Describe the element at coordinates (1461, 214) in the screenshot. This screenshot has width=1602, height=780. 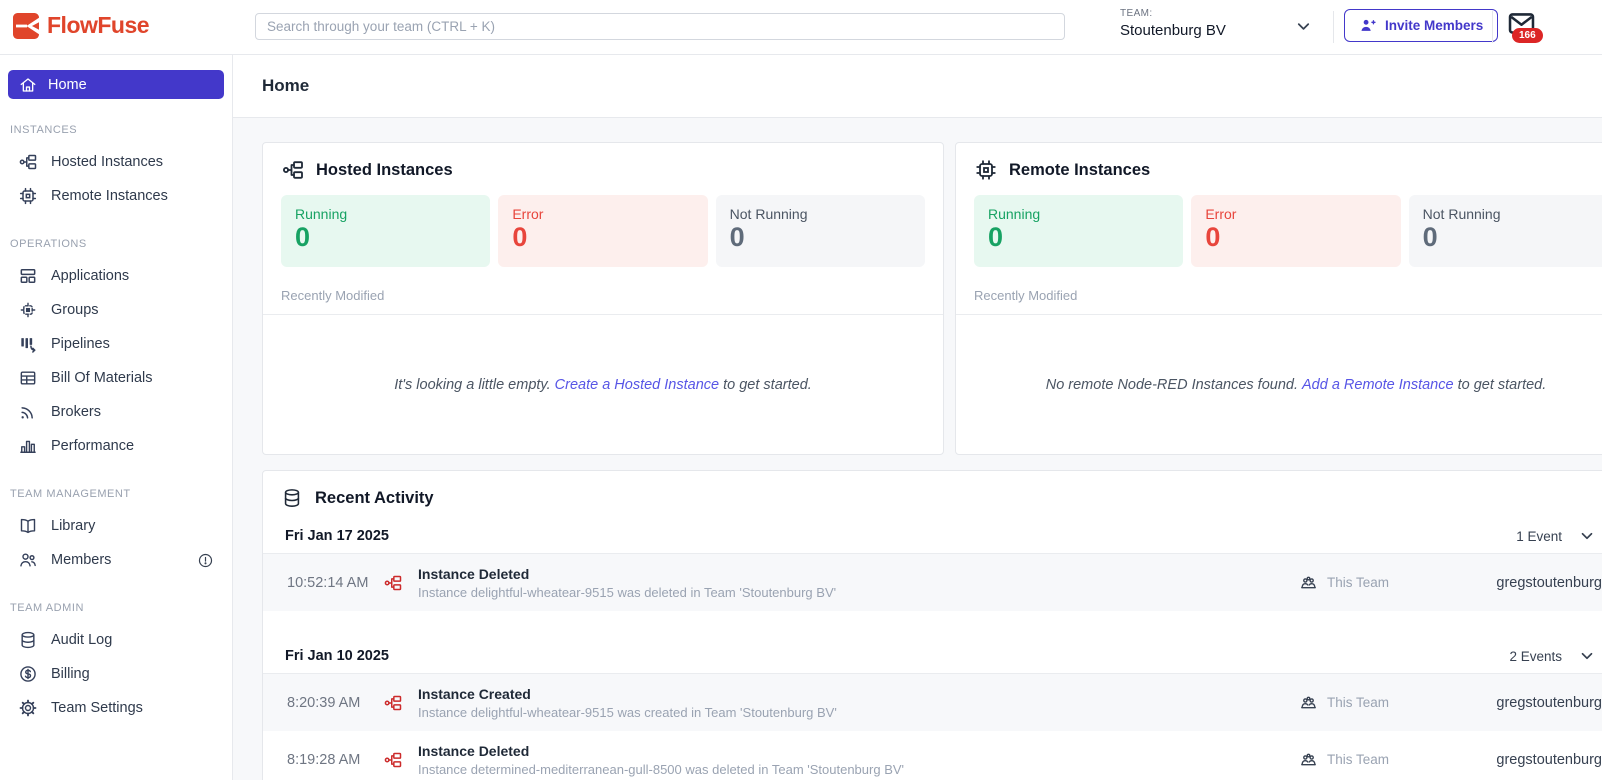
I see `stat-label: Not Running` at that location.